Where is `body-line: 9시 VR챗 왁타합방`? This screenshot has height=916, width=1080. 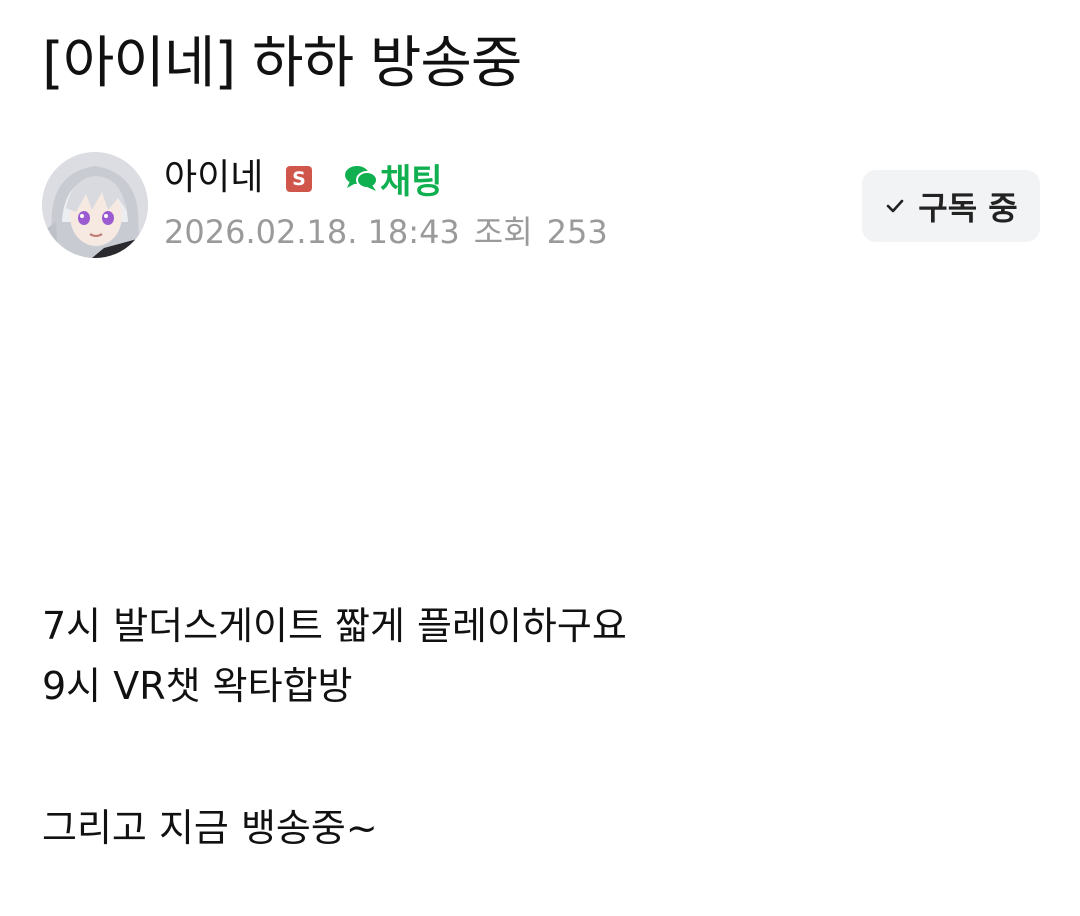
body-line: 9시 VR챗 왁타합방 is located at coordinates (197, 686).